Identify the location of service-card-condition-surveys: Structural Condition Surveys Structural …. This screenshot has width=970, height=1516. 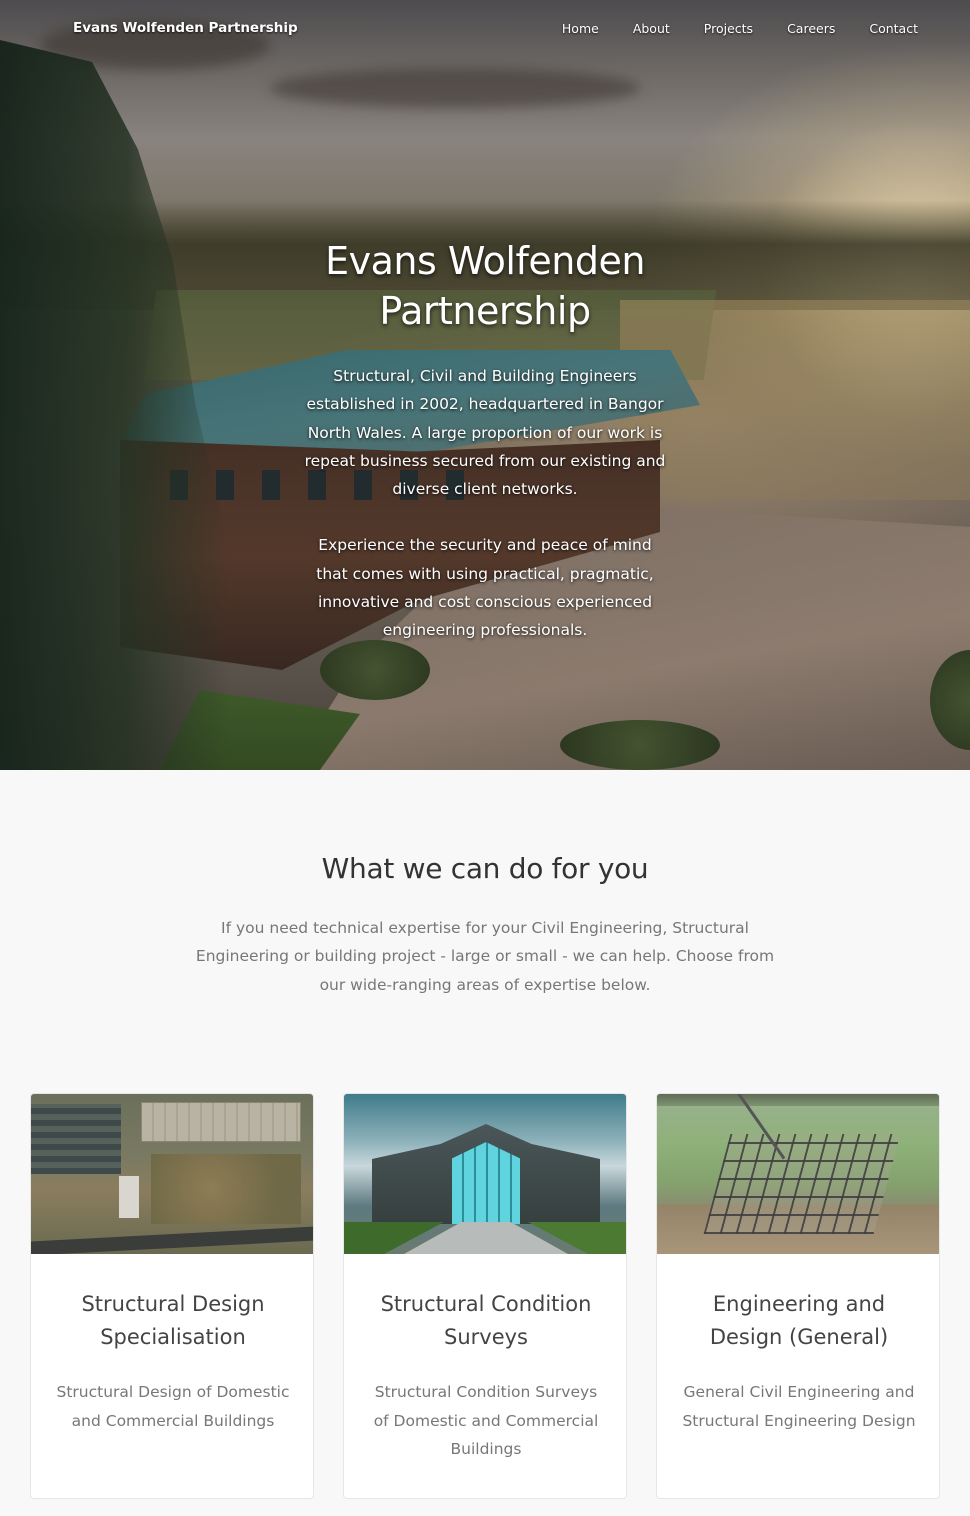
(485, 1296).